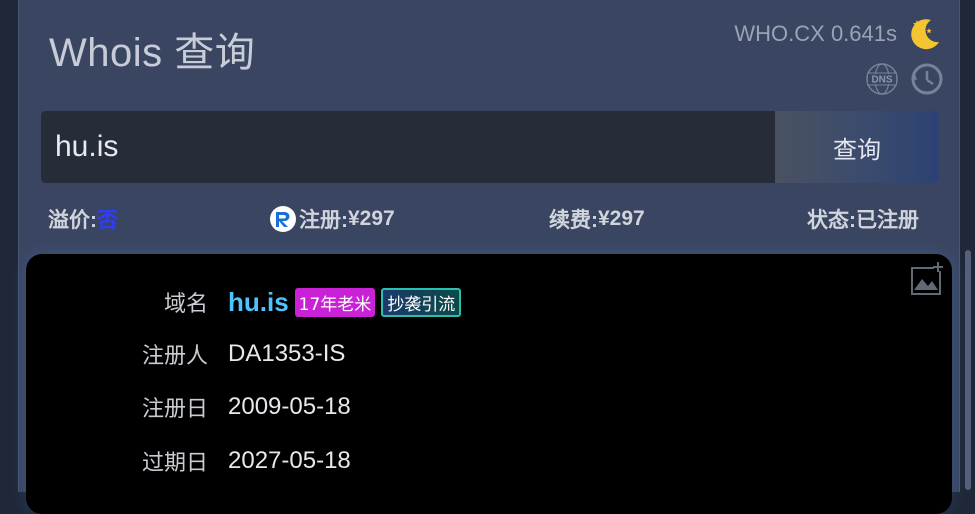  What do you see at coordinates (152, 53) in the screenshot?
I see `page-title: Whois 查询` at bounding box center [152, 53].